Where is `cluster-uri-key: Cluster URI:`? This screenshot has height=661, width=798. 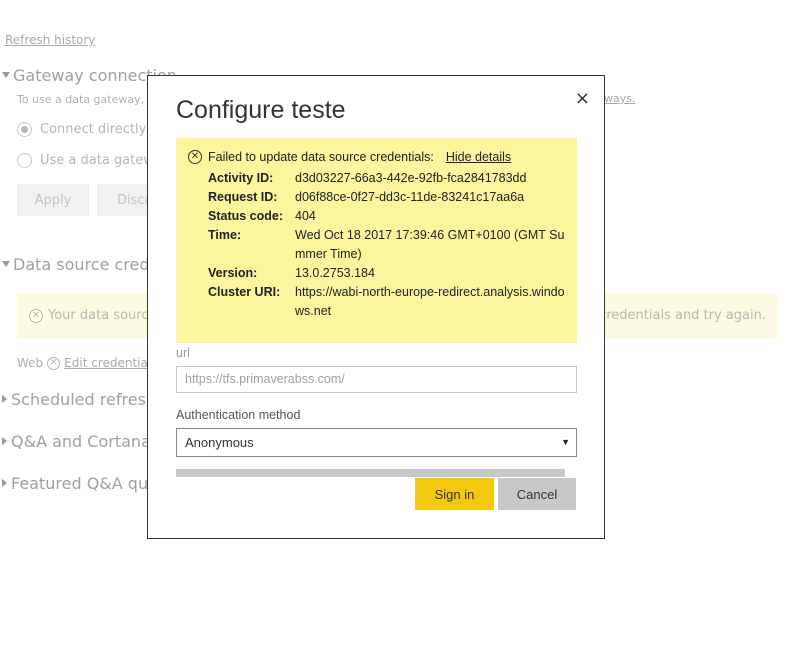
cluster-uri-key: Cluster URI: is located at coordinates (244, 292).